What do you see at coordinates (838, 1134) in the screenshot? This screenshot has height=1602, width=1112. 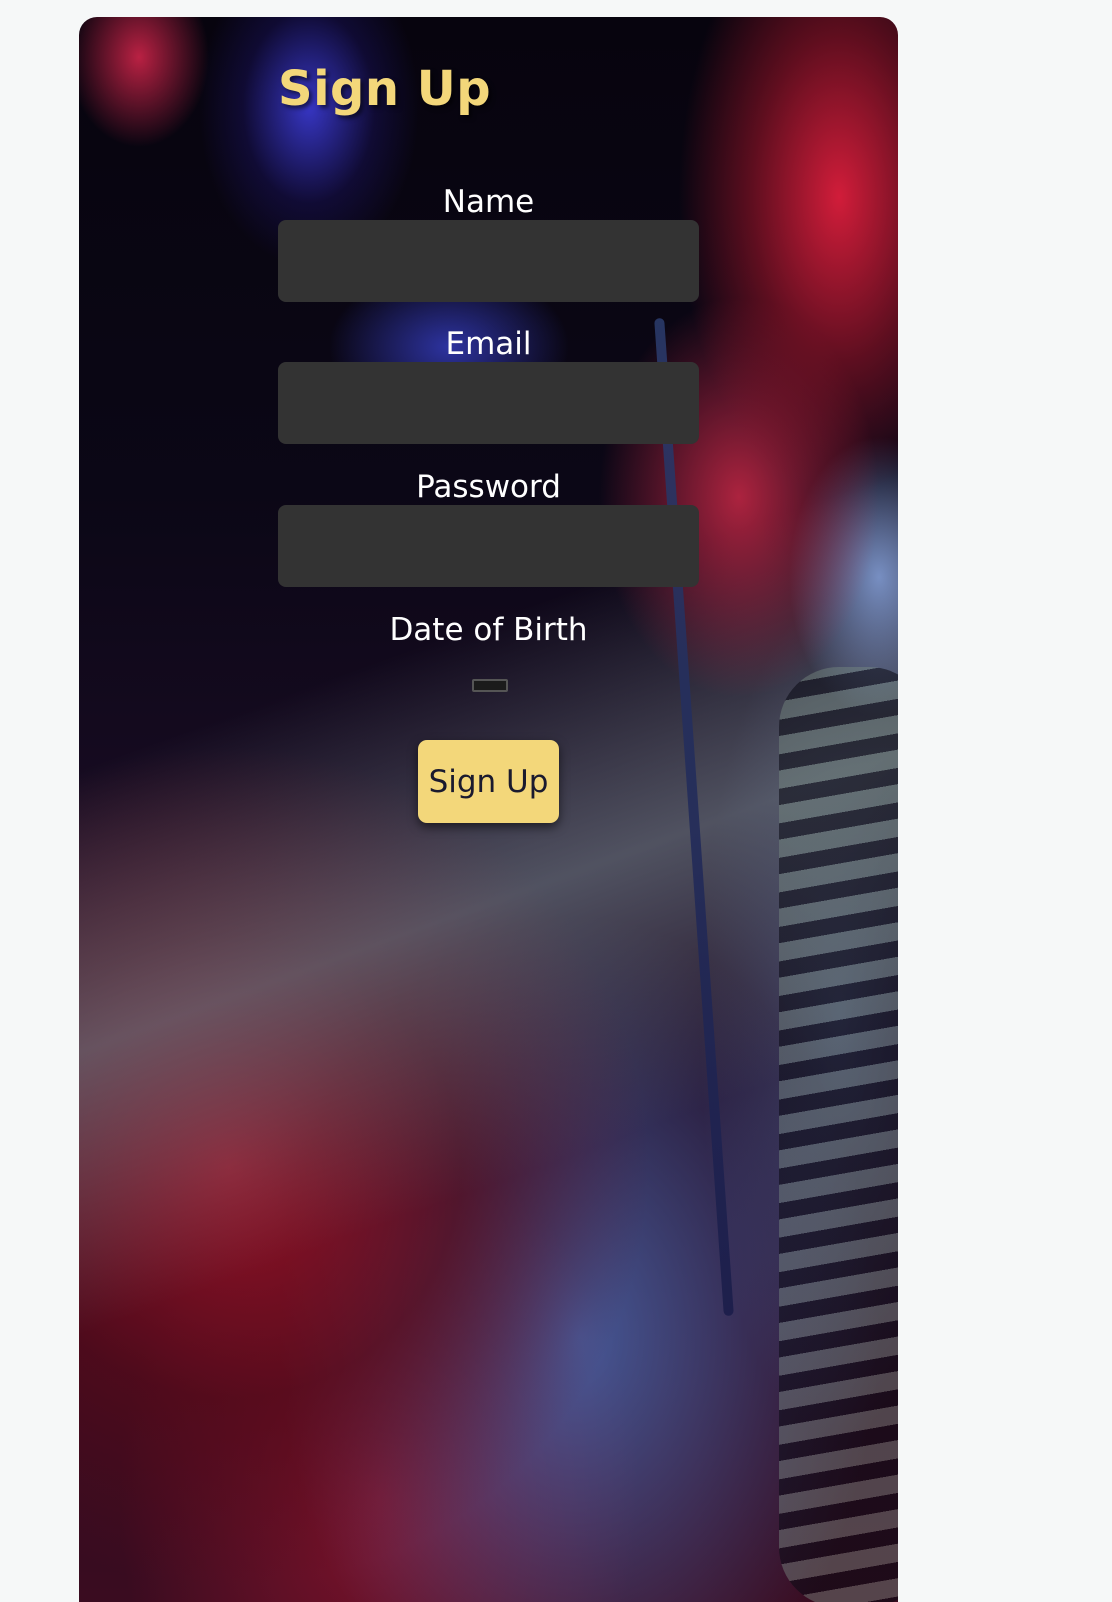 I see `background-image-coil` at bounding box center [838, 1134].